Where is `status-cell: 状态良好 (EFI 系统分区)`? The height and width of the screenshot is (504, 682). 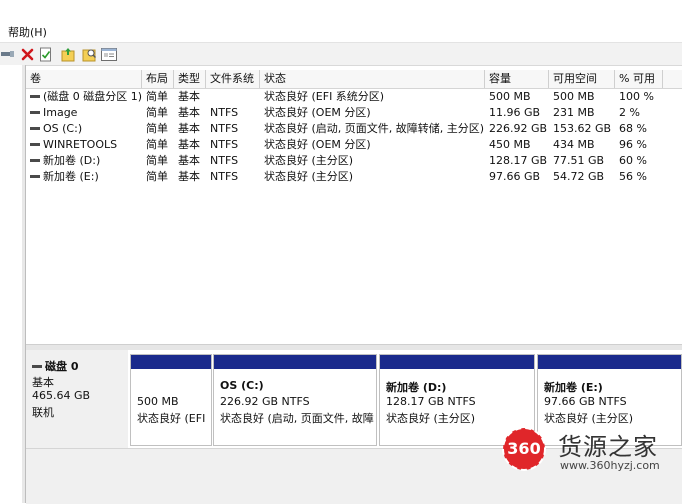 status-cell: 状态良好 (EFI 系统分区) is located at coordinates (324, 96).